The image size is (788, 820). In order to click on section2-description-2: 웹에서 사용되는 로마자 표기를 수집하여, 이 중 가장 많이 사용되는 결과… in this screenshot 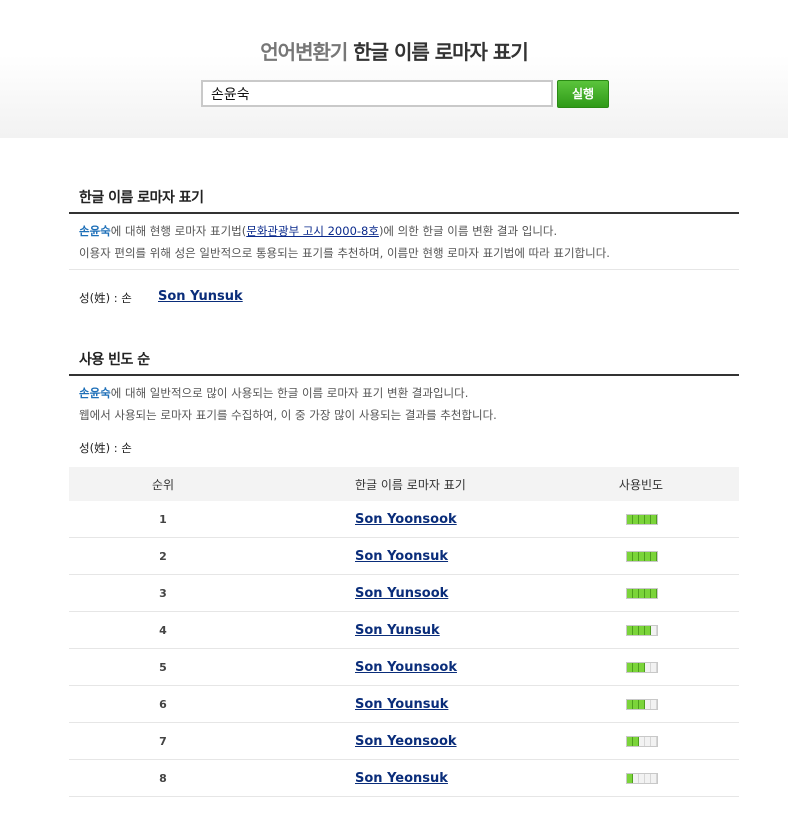, I will do `click(288, 415)`.